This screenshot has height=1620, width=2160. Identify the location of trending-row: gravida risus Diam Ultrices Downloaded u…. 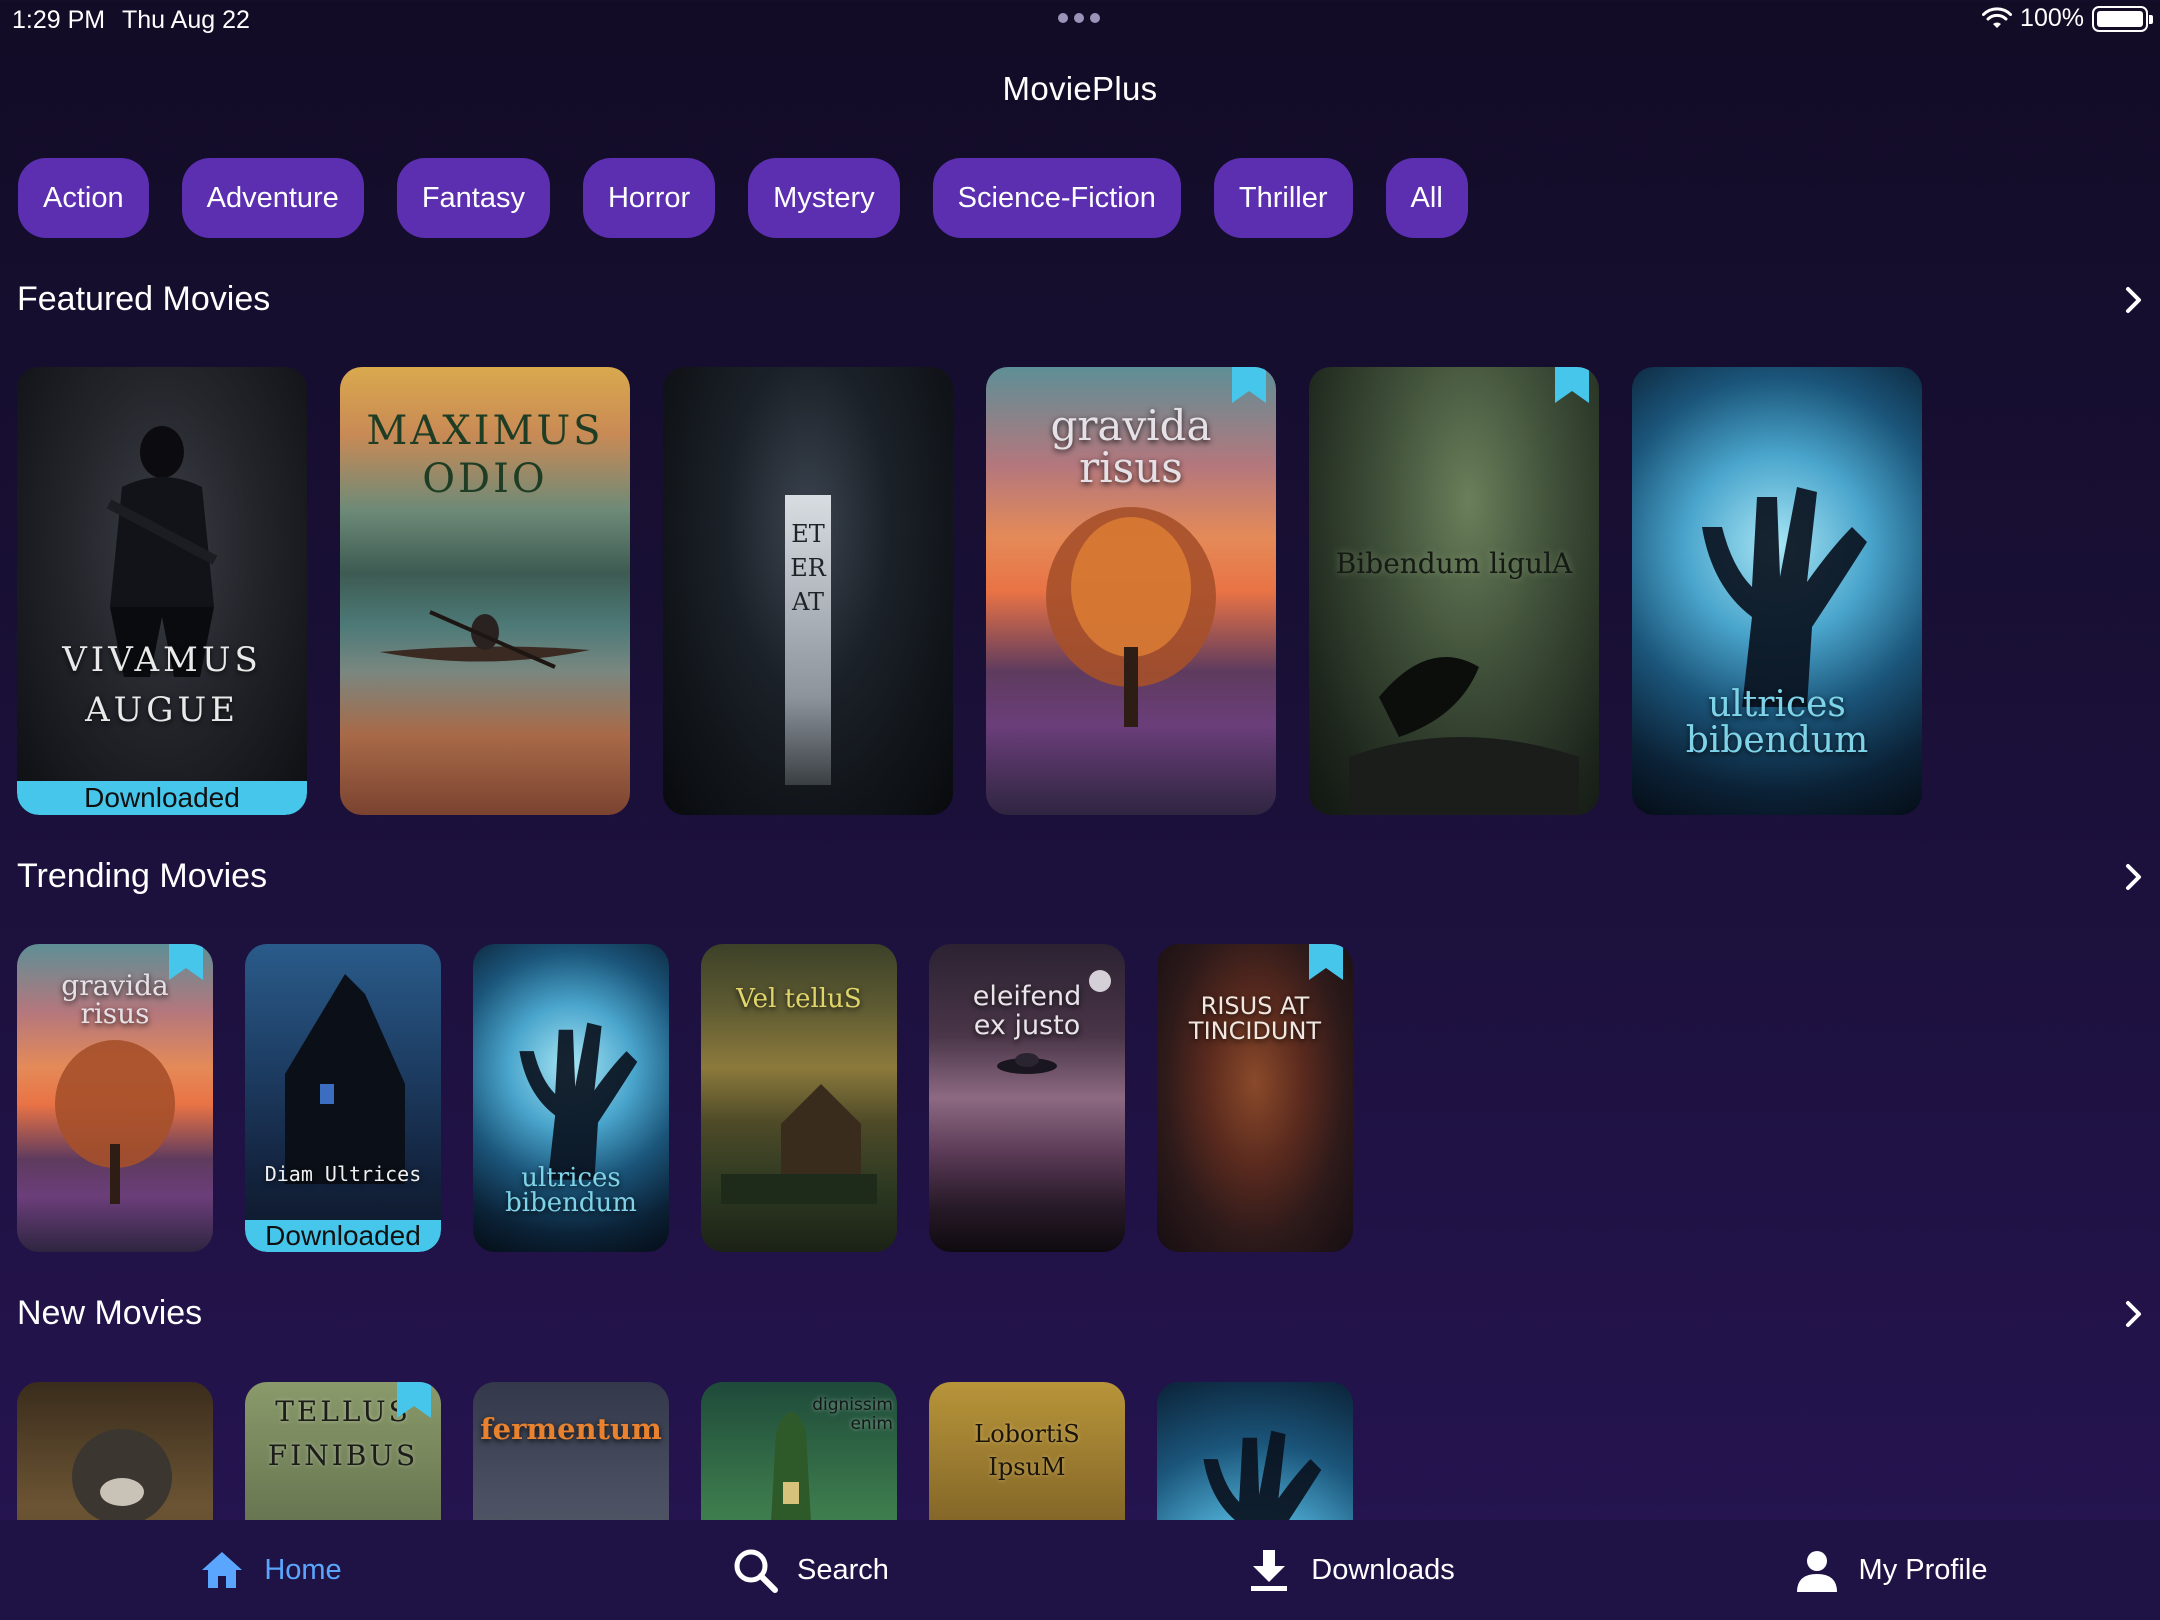
(685, 1098).